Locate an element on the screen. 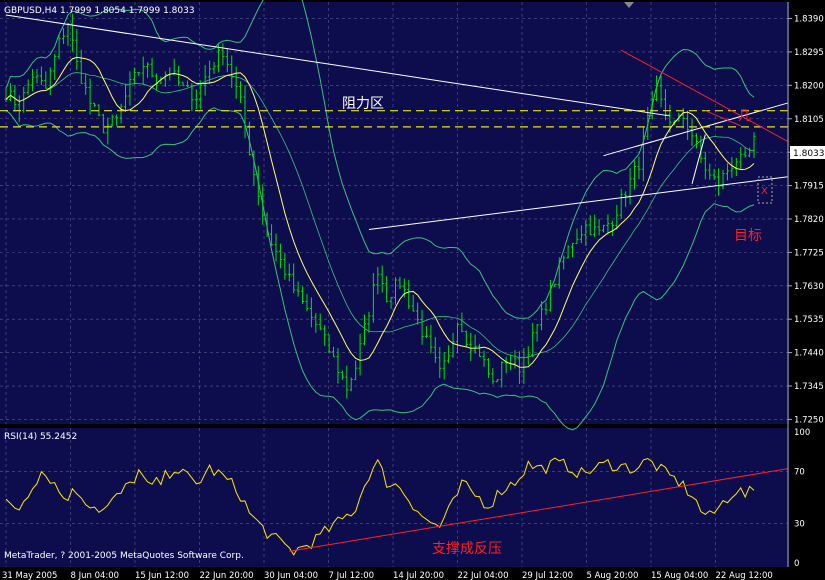 This screenshot has width=825, height=580. y-tick-label: 1.8390 is located at coordinates (809, 20).